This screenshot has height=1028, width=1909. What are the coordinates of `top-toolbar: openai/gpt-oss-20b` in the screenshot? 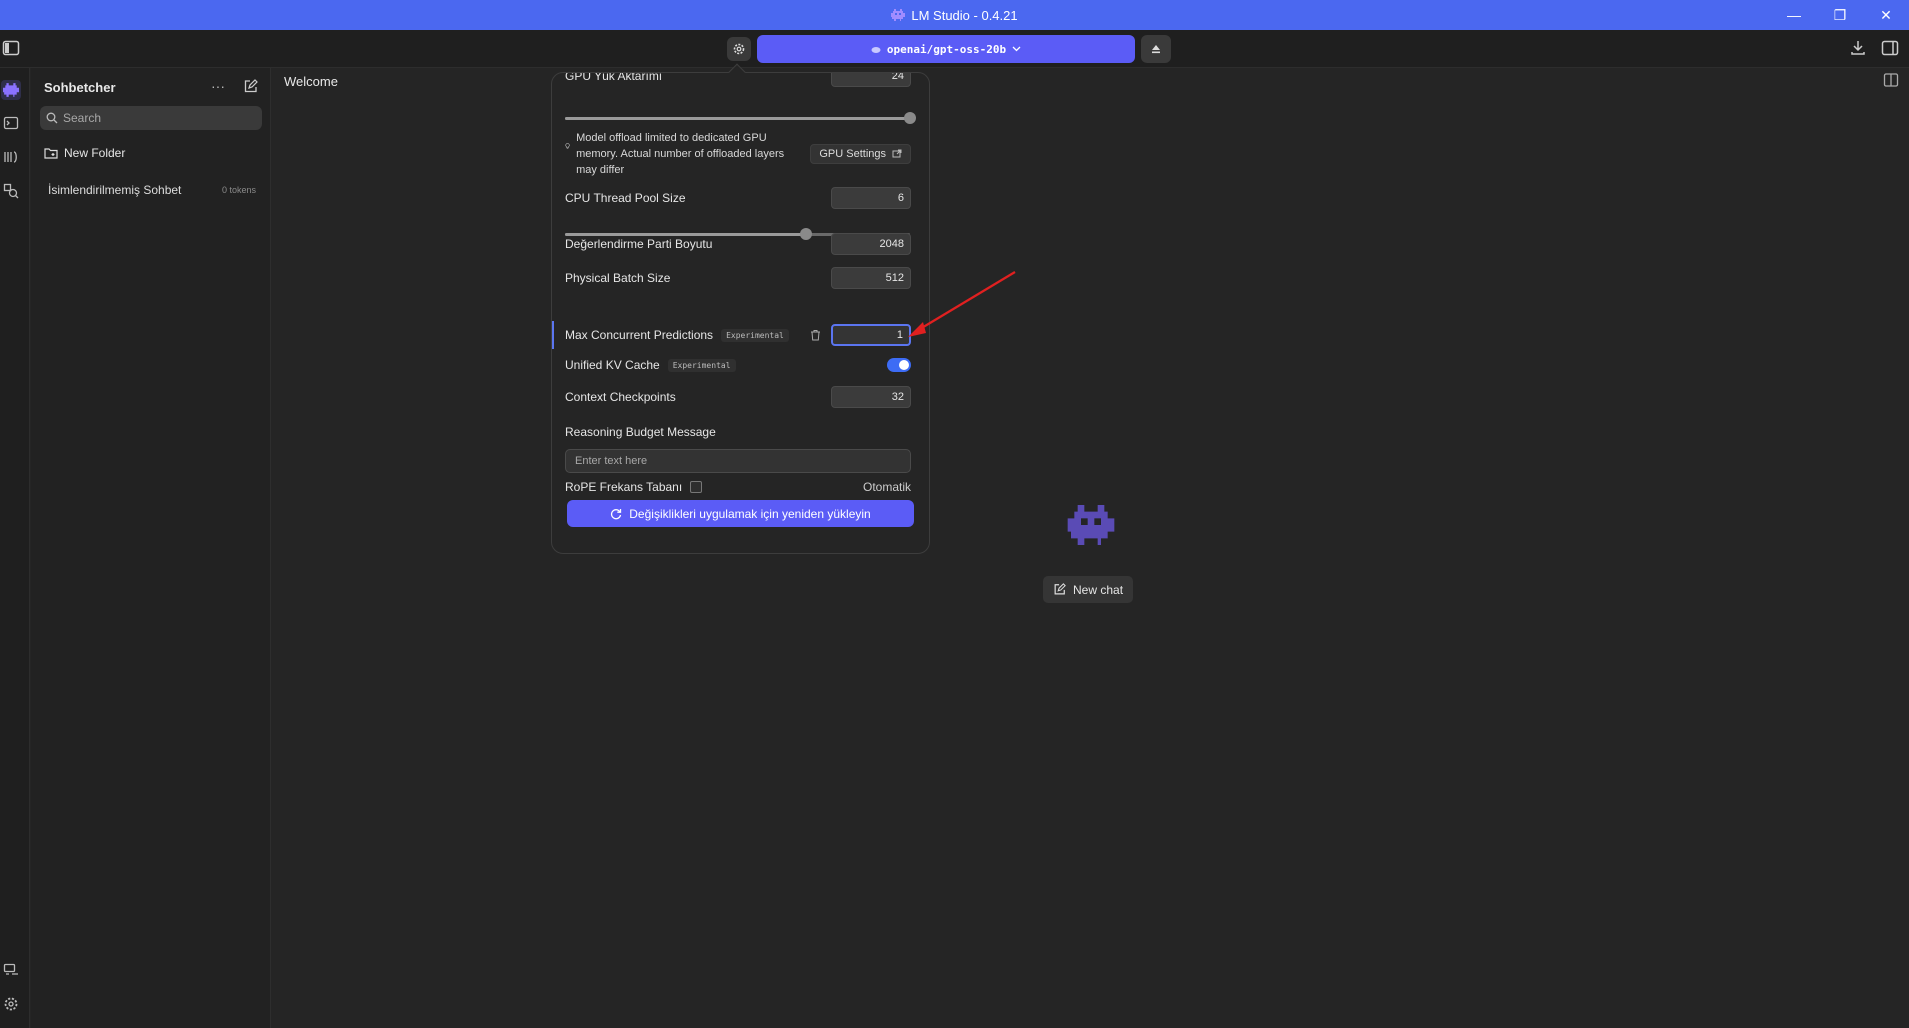 It's located at (954, 49).